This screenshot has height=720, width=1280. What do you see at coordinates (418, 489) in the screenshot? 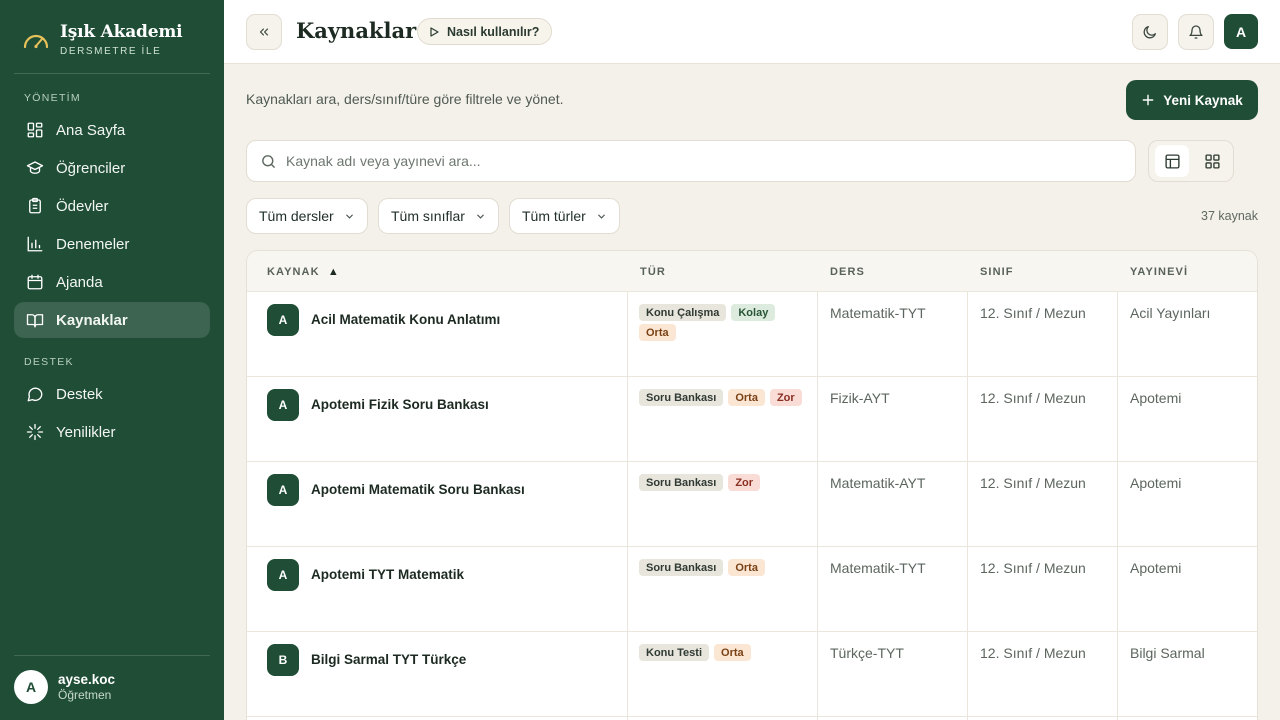
I see `resource-name: Apotemi Matematik Soru Bankası` at bounding box center [418, 489].